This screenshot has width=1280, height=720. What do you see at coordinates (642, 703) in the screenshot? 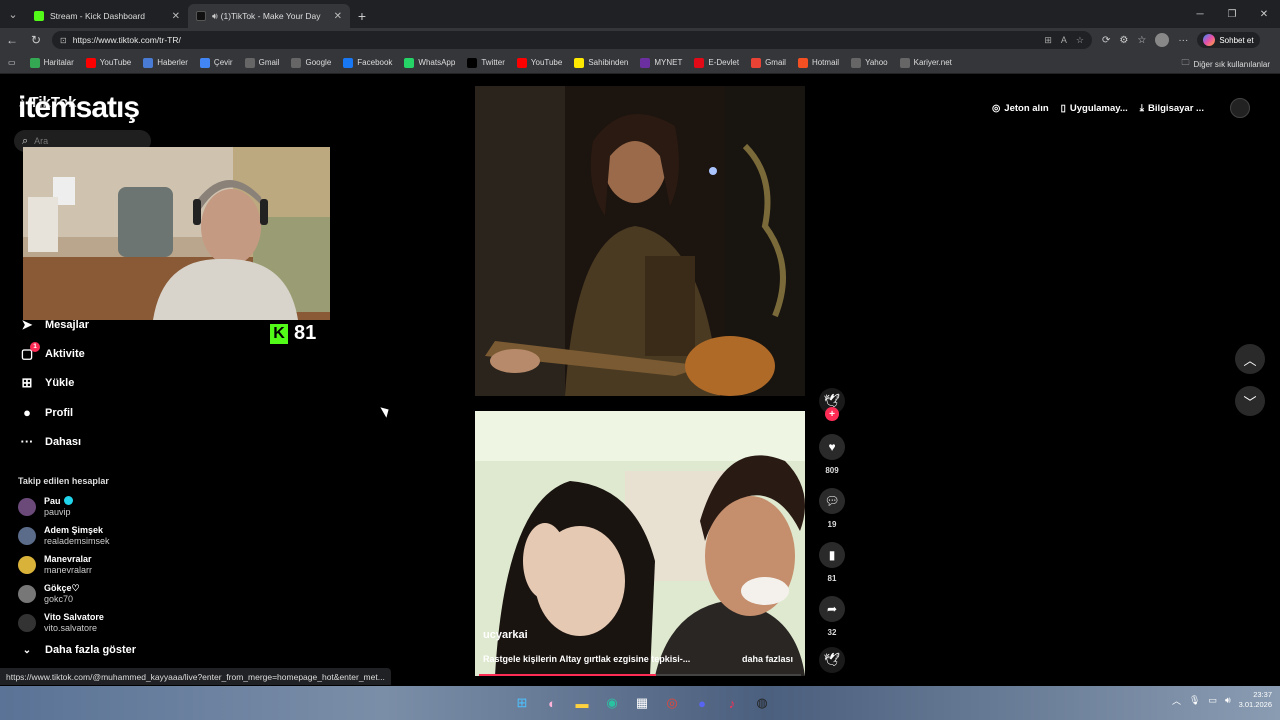
I see `store-icon: ▦` at bounding box center [642, 703].